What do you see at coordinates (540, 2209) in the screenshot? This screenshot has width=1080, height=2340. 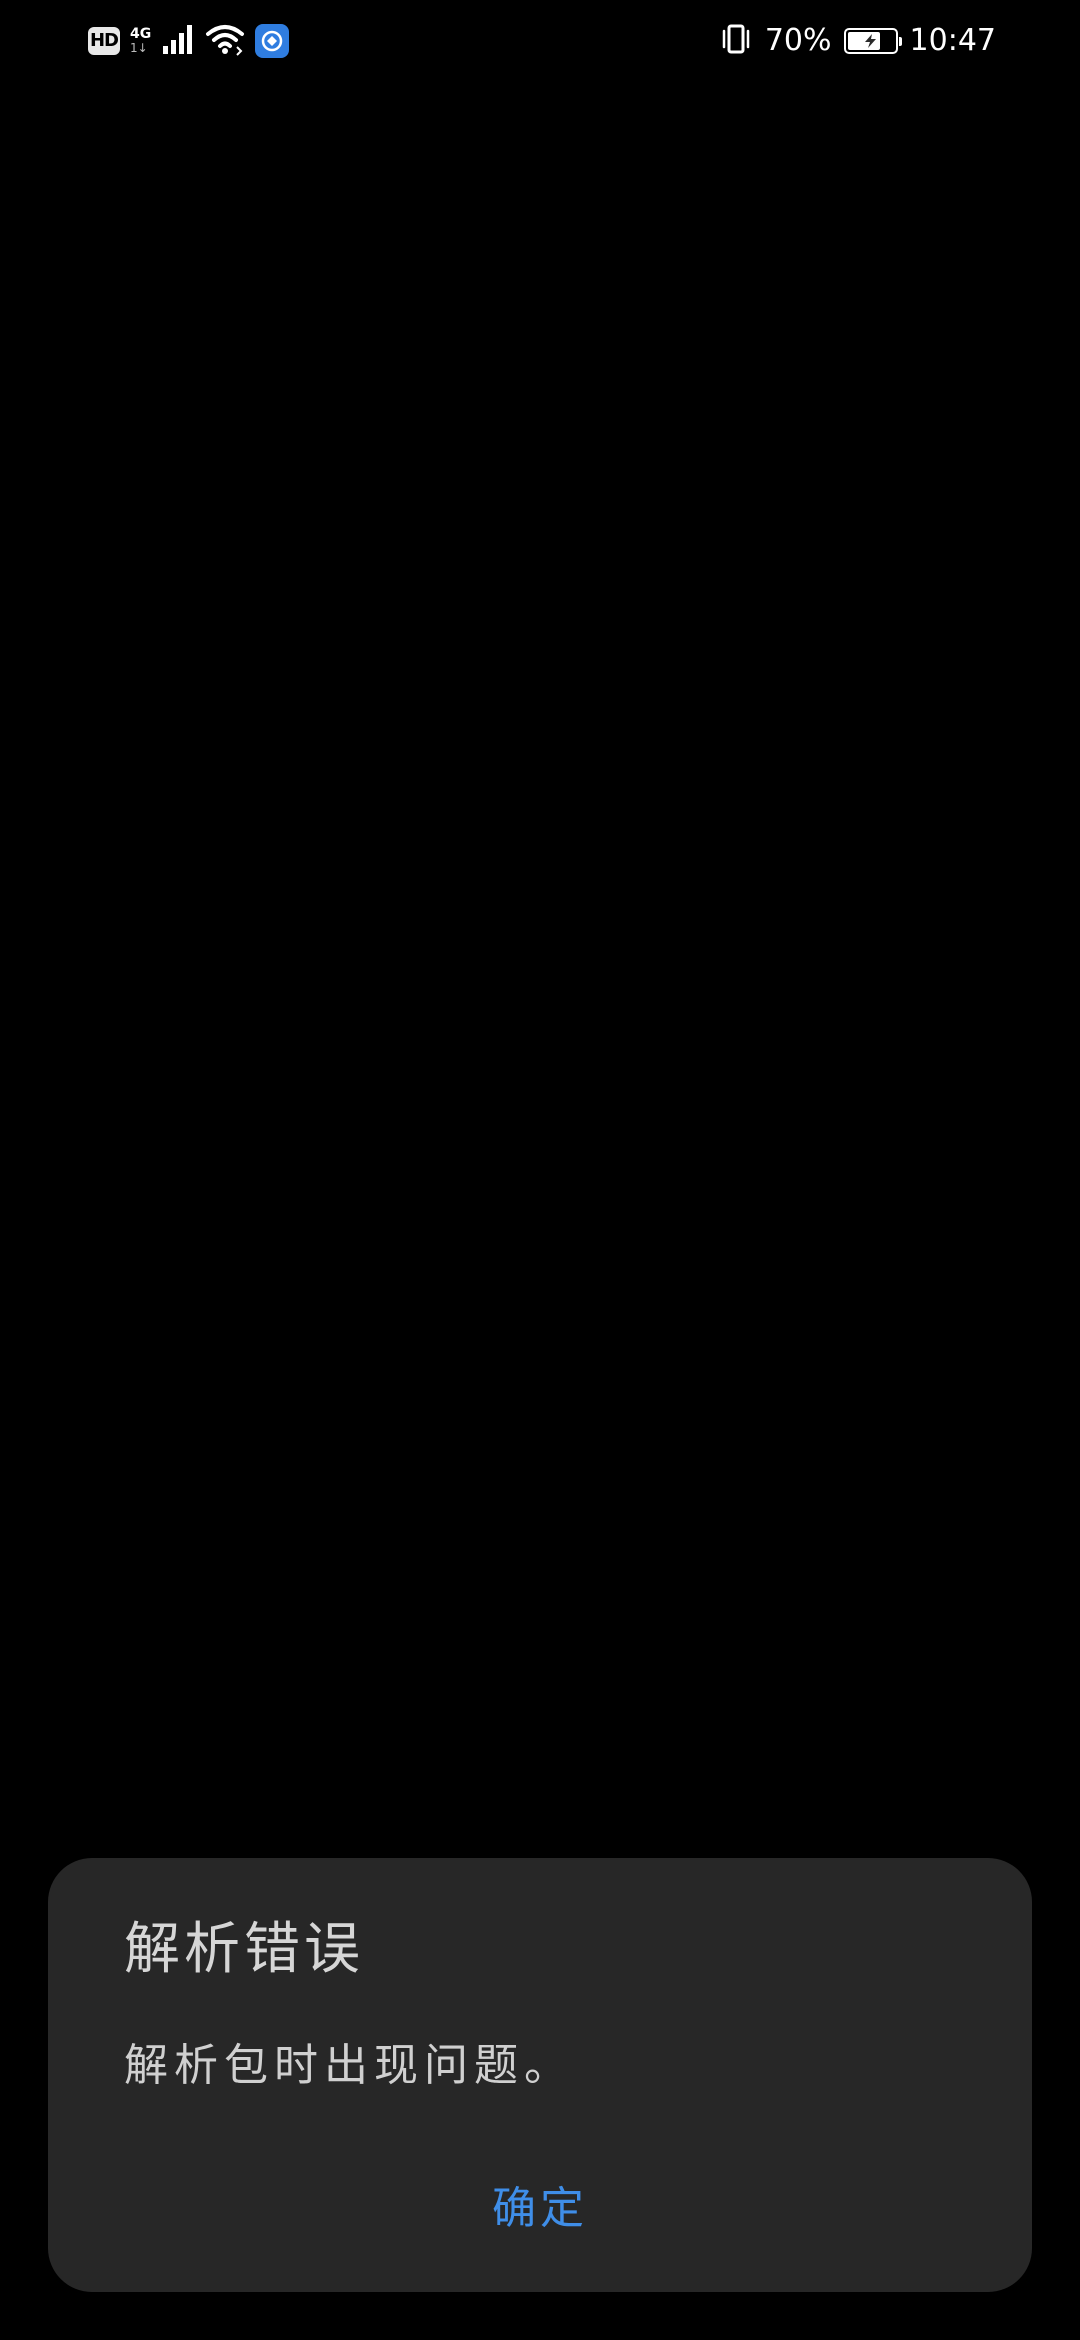 I see `confirm-button: 确定` at bounding box center [540, 2209].